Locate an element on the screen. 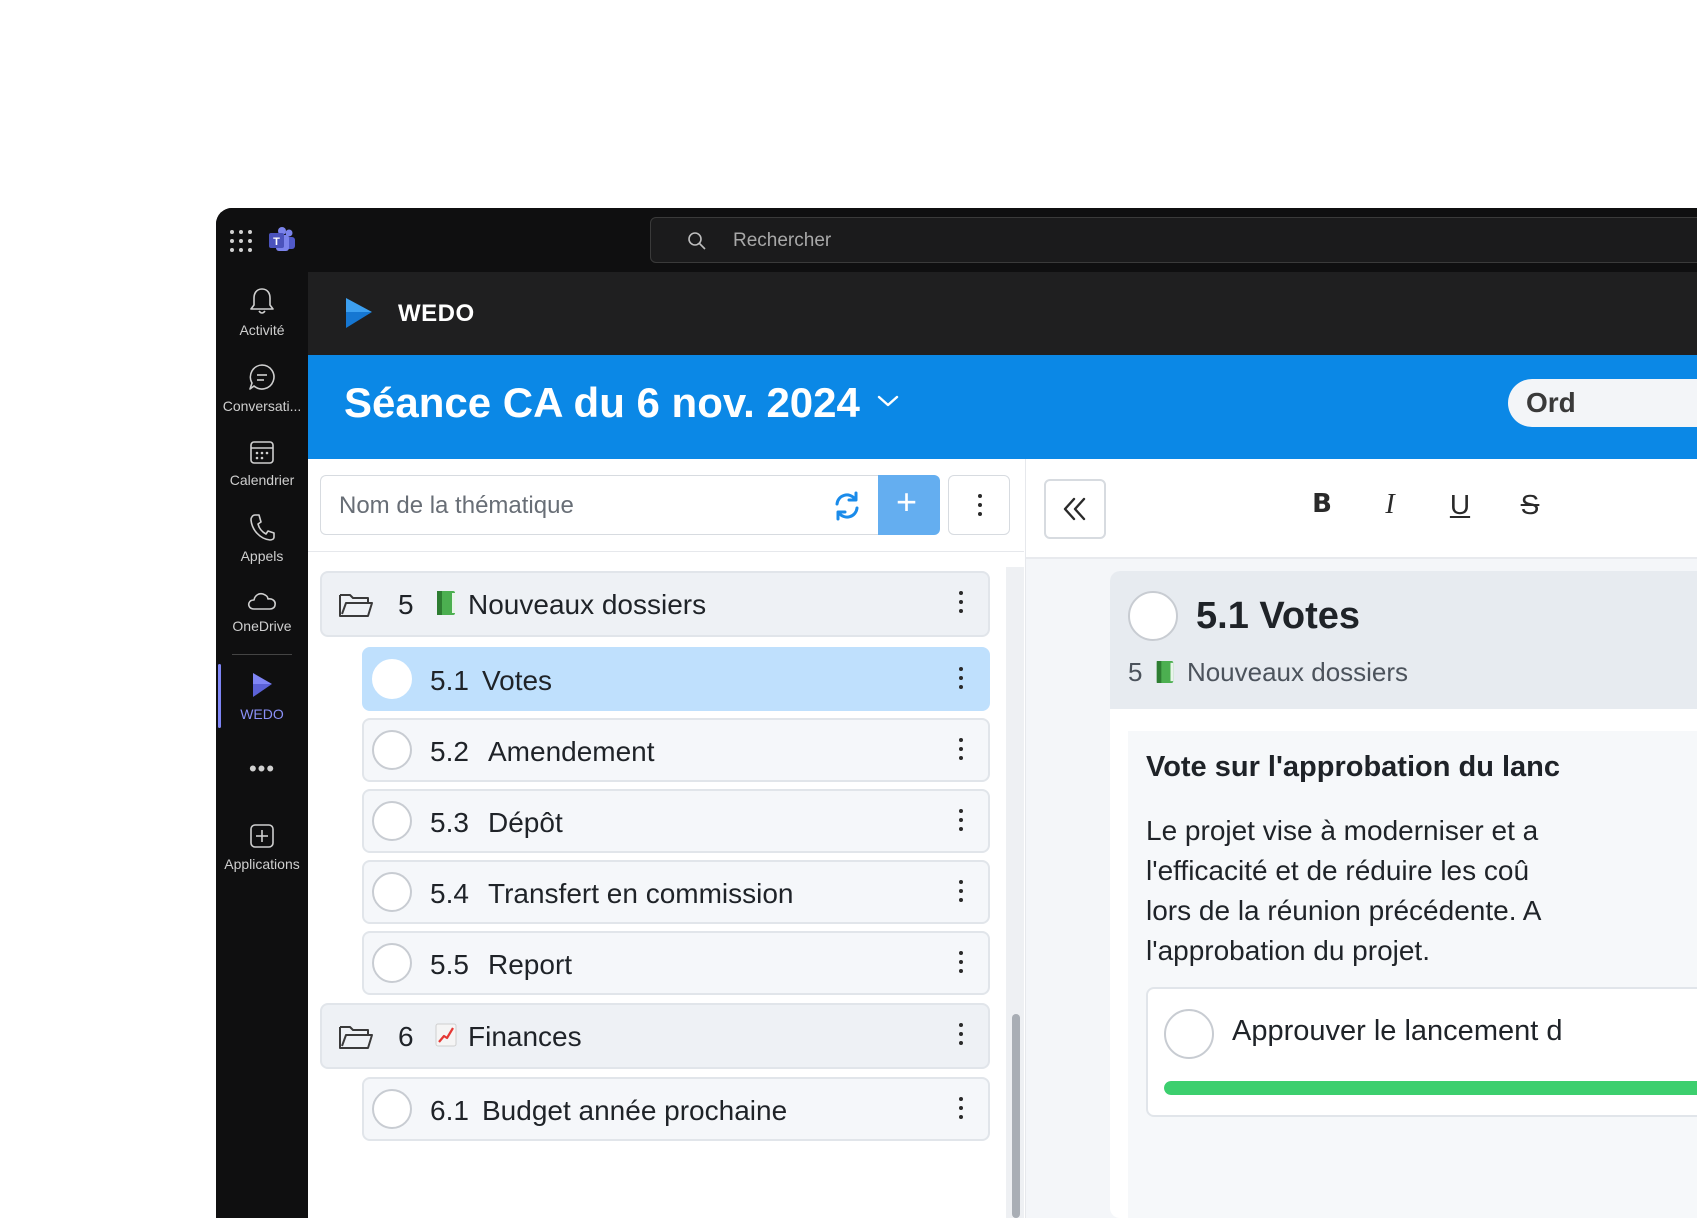  teams-logo-icon: T is located at coordinates (282, 239).